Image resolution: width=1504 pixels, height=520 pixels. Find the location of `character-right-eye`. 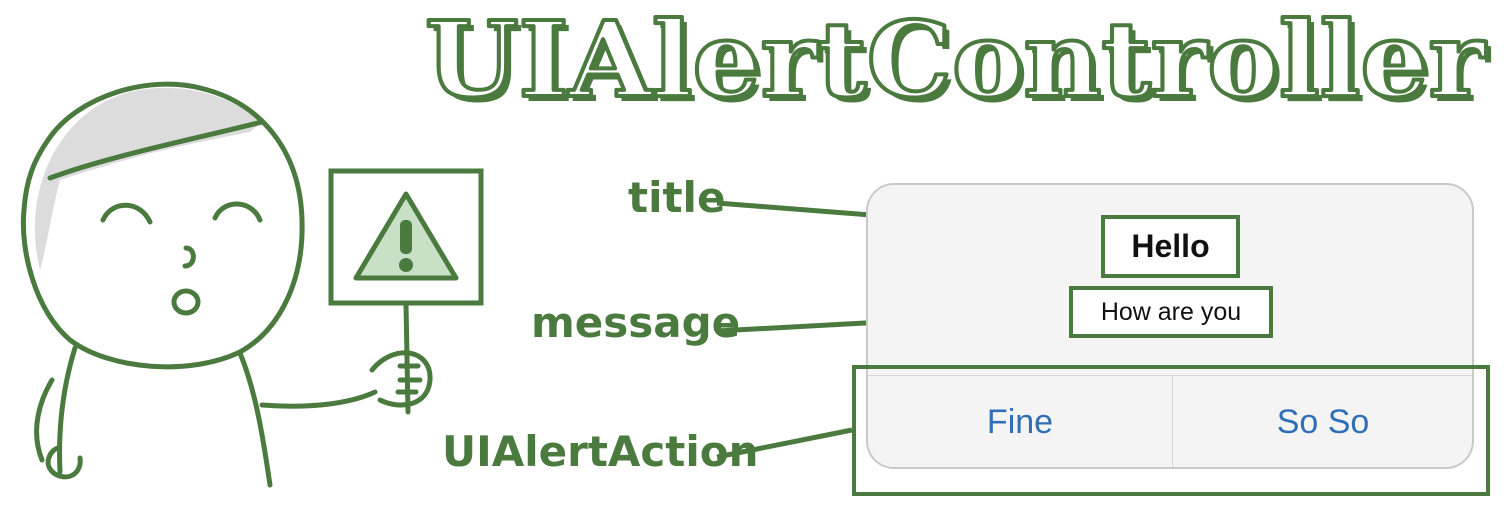

character-right-eye is located at coordinates (237, 212).